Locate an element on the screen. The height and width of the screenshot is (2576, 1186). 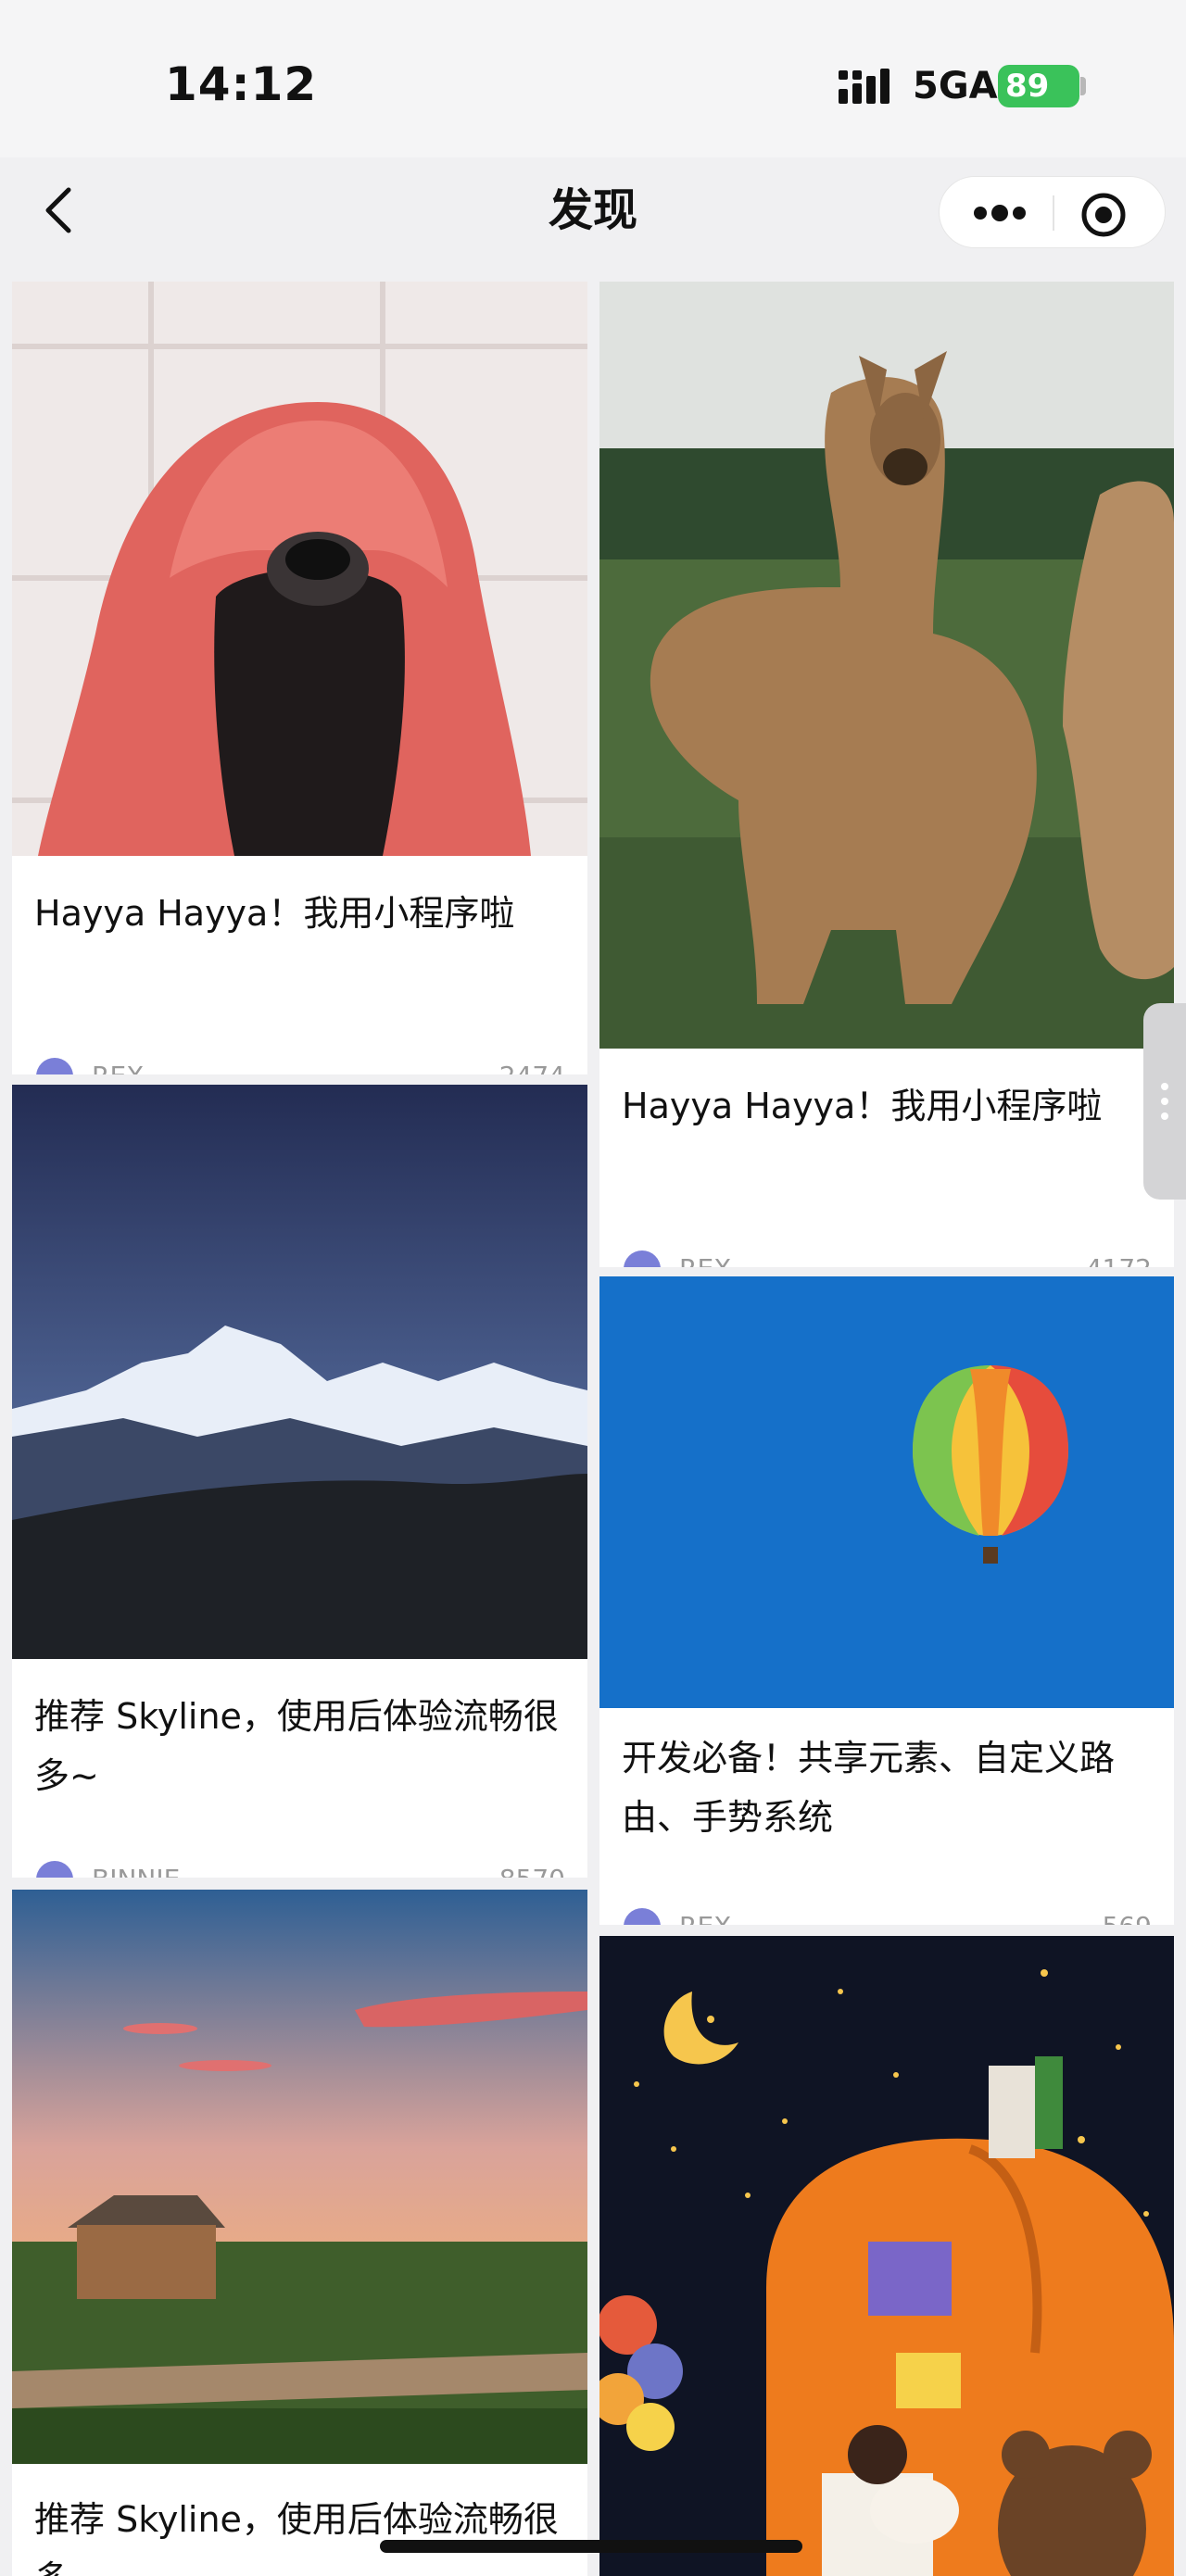
card-views: 4172 is located at coordinates (1119, 1258).